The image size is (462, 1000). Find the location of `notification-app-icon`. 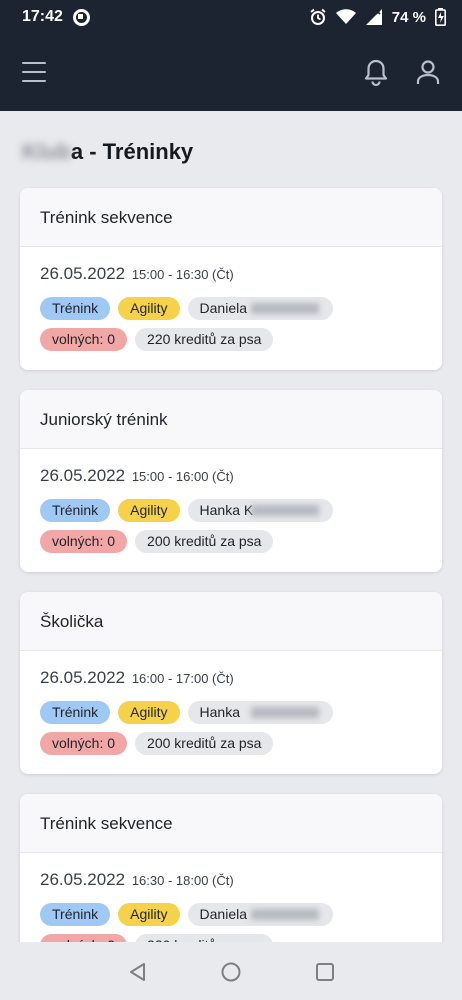

notification-app-icon is located at coordinates (81, 17).